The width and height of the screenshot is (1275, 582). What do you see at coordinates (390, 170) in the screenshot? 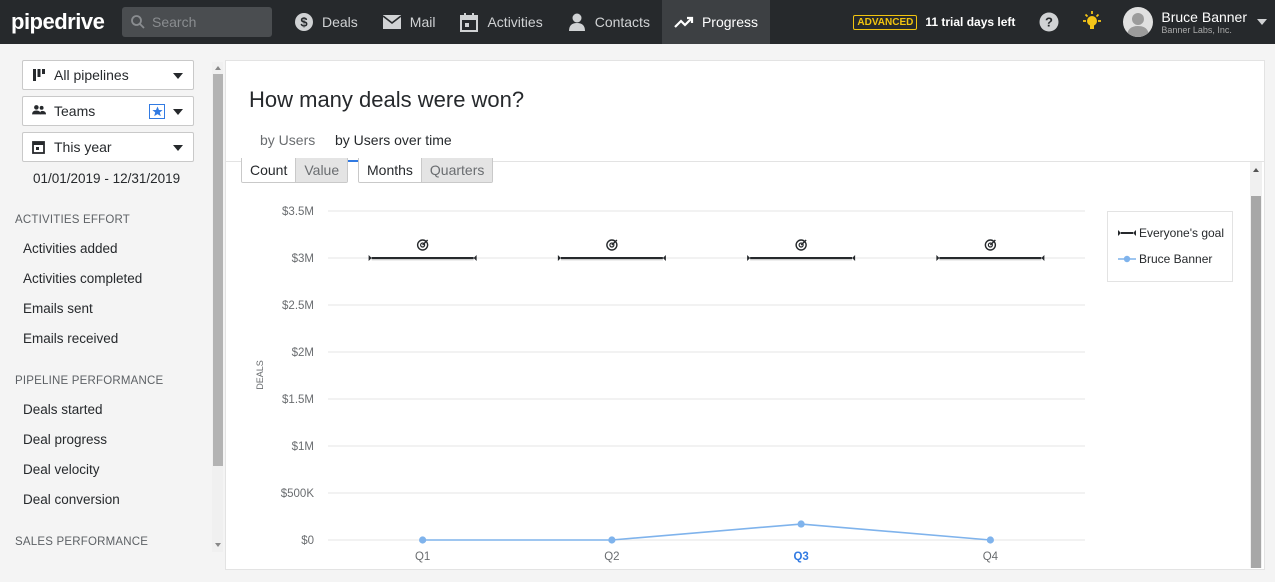
I see `months-toggle-button: Months` at bounding box center [390, 170].